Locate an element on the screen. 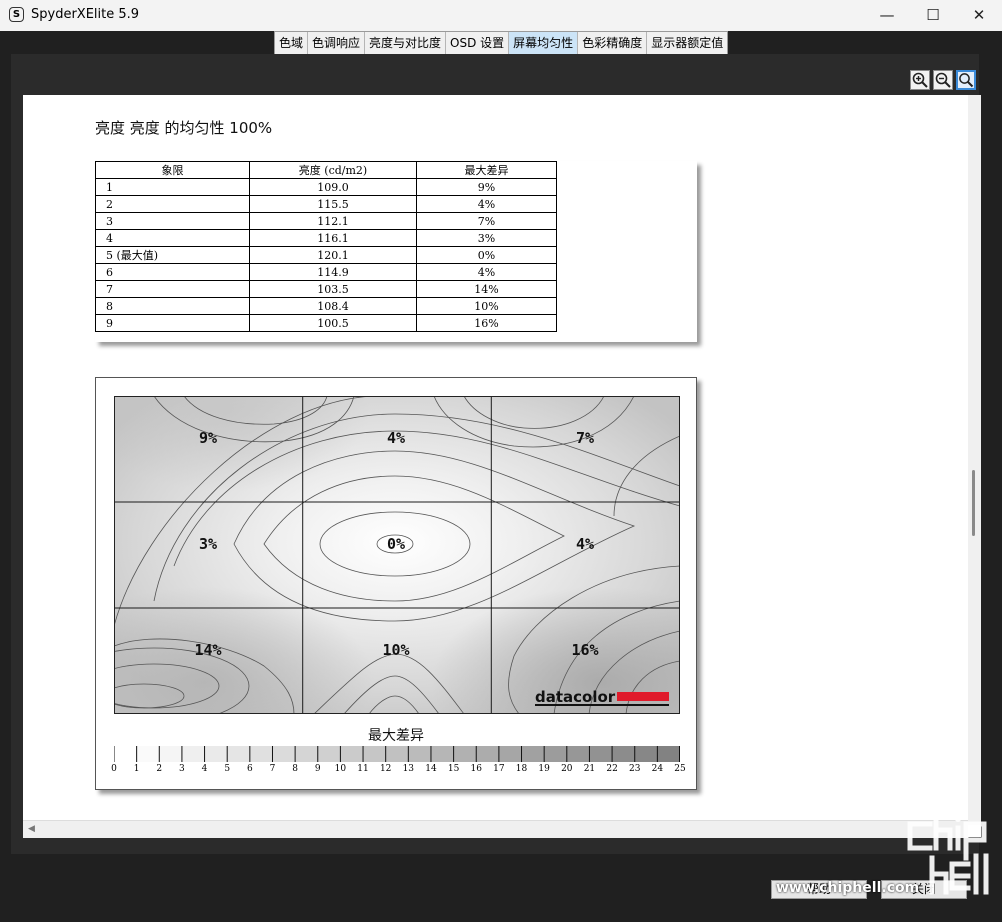 The width and height of the screenshot is (1002, 922). cell-quadrant: 9 is located at coordinates (172, 323).